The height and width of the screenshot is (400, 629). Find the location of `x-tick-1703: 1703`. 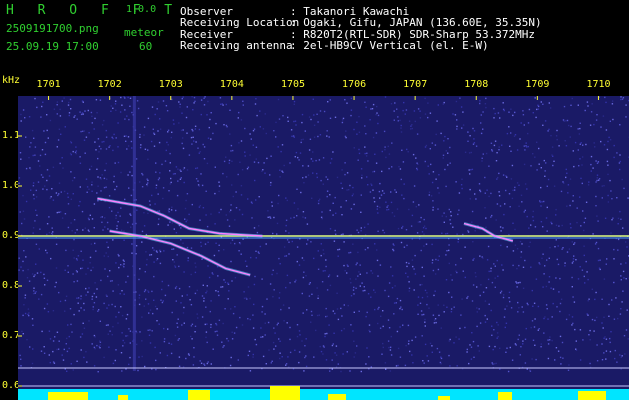

x-tick-1703: 1703 is located at coordinates (170, 84).